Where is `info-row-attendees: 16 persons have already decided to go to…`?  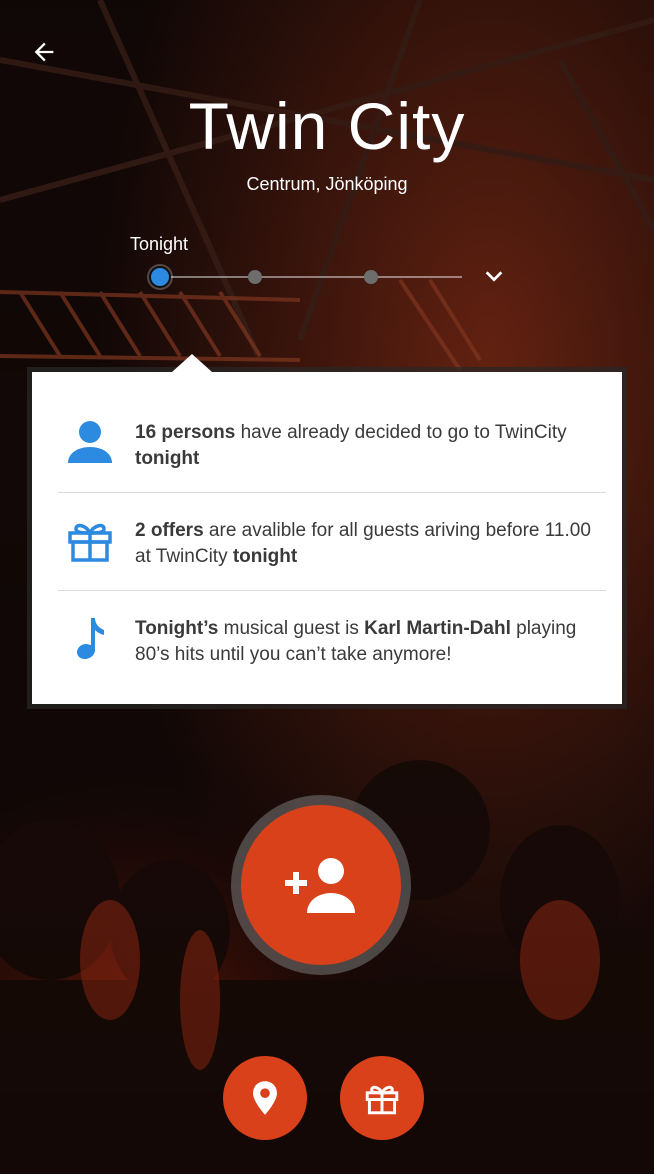 info-row-attendees: 16 persons have already decided to go to… is located at coordinates (327, 444).